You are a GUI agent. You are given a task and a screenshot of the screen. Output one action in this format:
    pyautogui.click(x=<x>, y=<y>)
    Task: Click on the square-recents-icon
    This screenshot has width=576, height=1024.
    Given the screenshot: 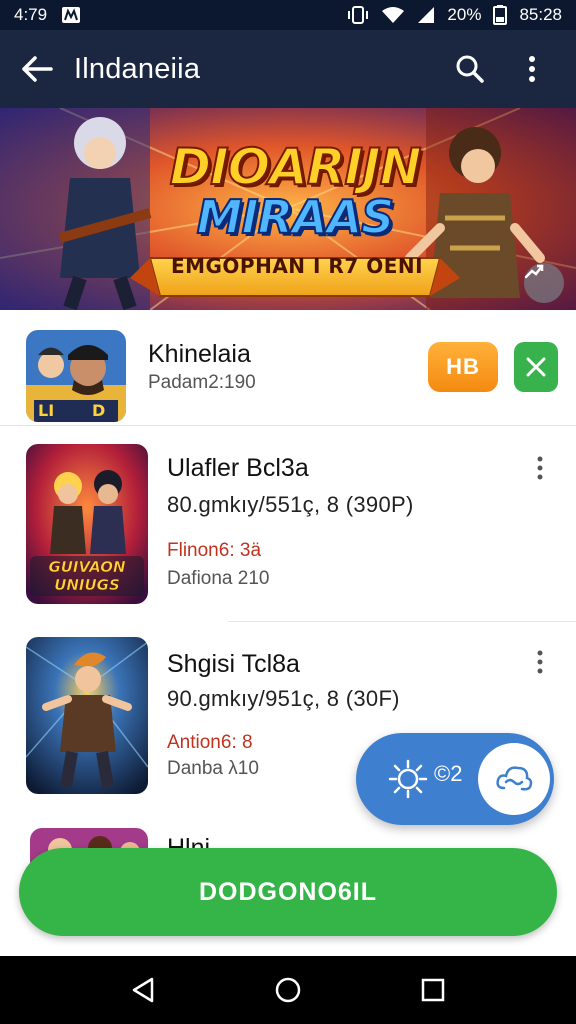 What is the action you would take?
    pyautogui.click(x=433, y=990)
    